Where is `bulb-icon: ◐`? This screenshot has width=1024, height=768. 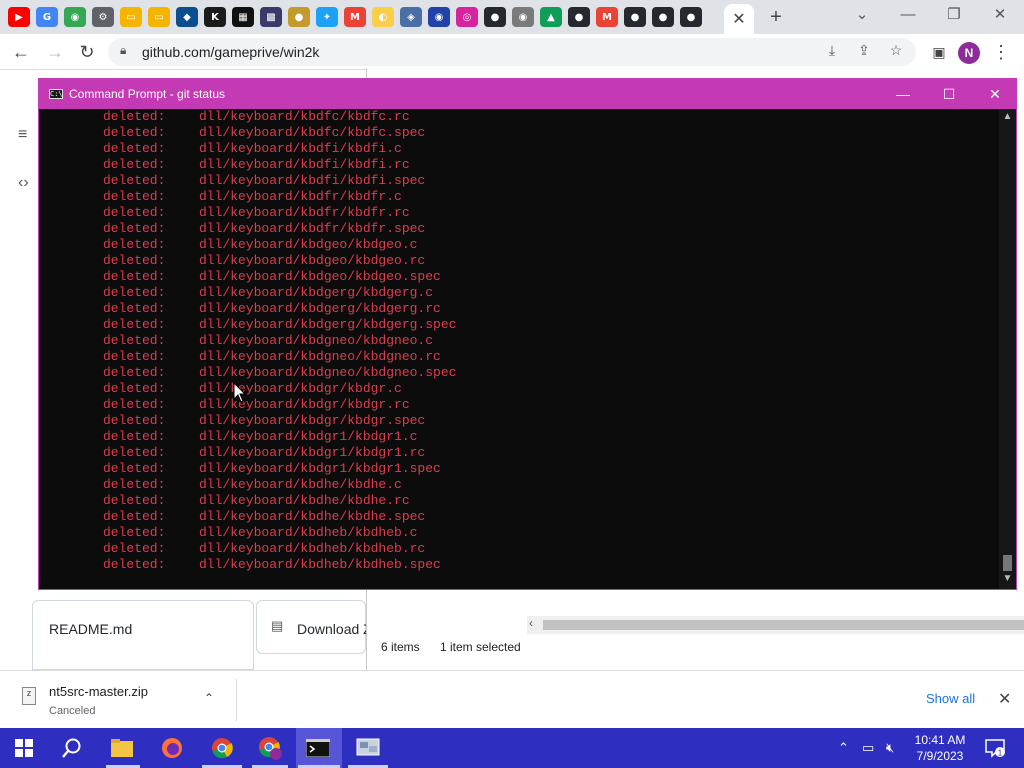 bulb-icon: ◐ is located at coordinates (383, 17).